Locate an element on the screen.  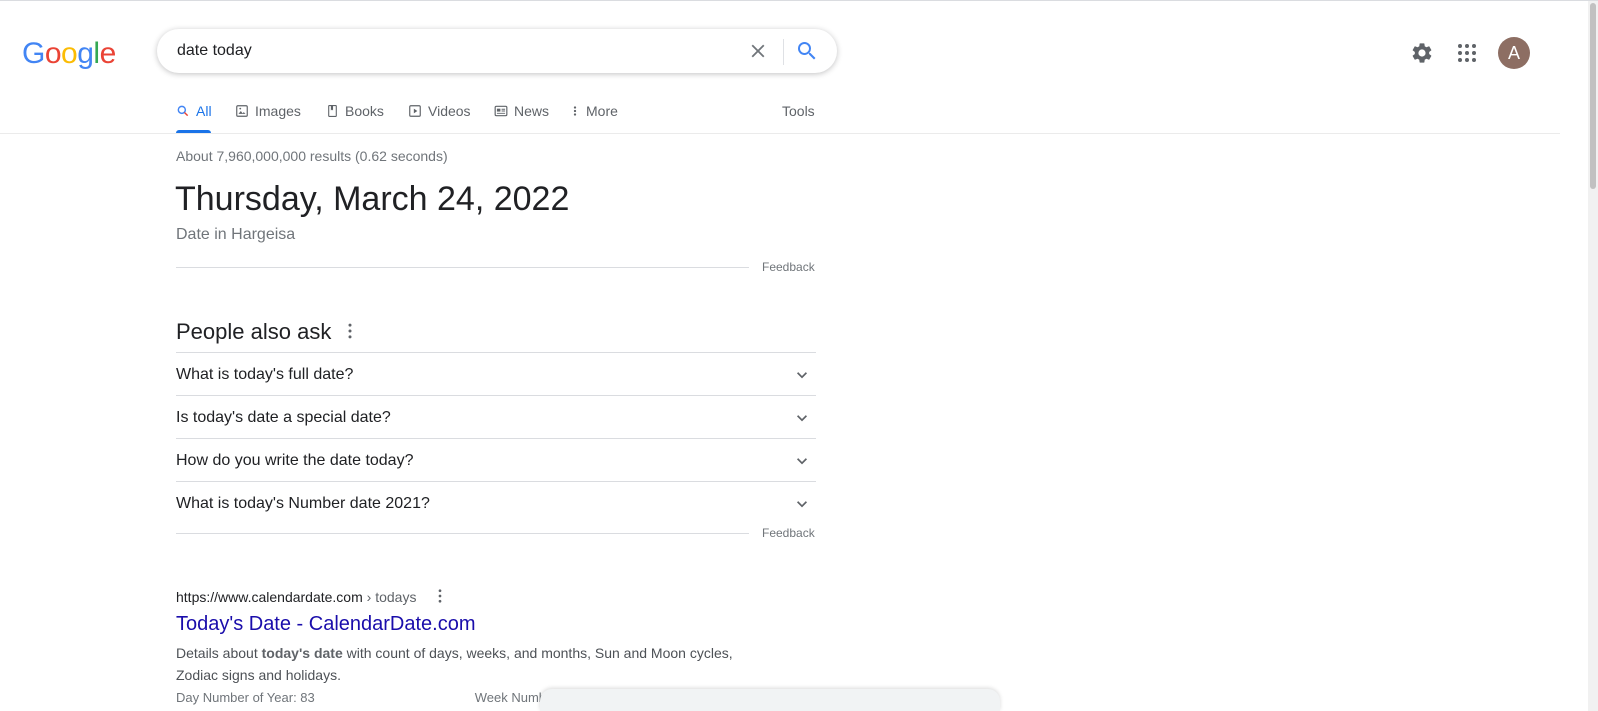
date-answer: Thursday, March 24, 2022 is located at coordinates (372, 199).